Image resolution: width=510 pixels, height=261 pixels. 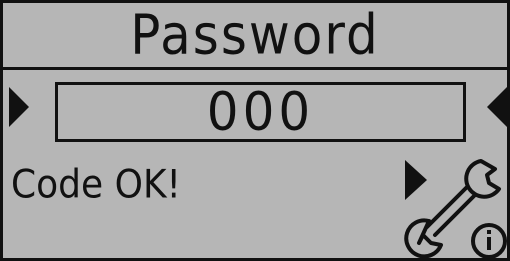 I want to click on page-title: Password, so click(x=255, y=35).